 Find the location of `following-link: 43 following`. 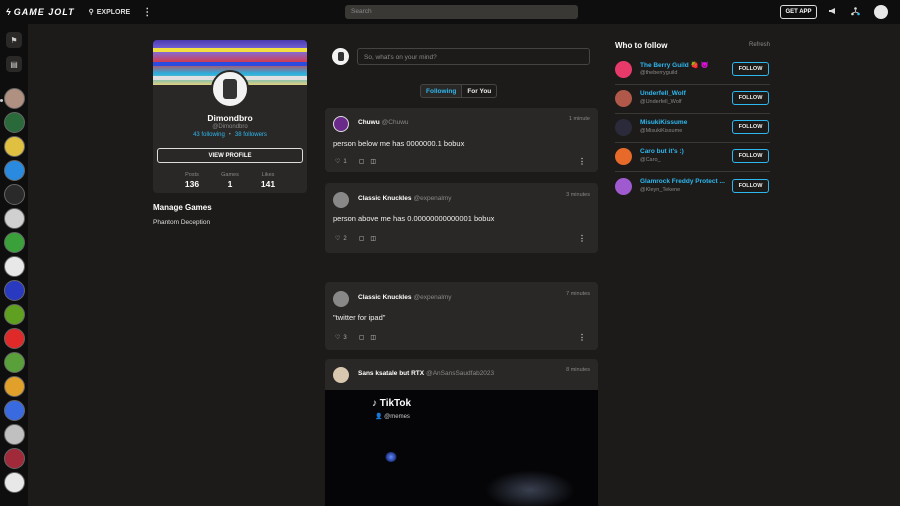

following-link: 43 following is located at coordinates (209, 135).